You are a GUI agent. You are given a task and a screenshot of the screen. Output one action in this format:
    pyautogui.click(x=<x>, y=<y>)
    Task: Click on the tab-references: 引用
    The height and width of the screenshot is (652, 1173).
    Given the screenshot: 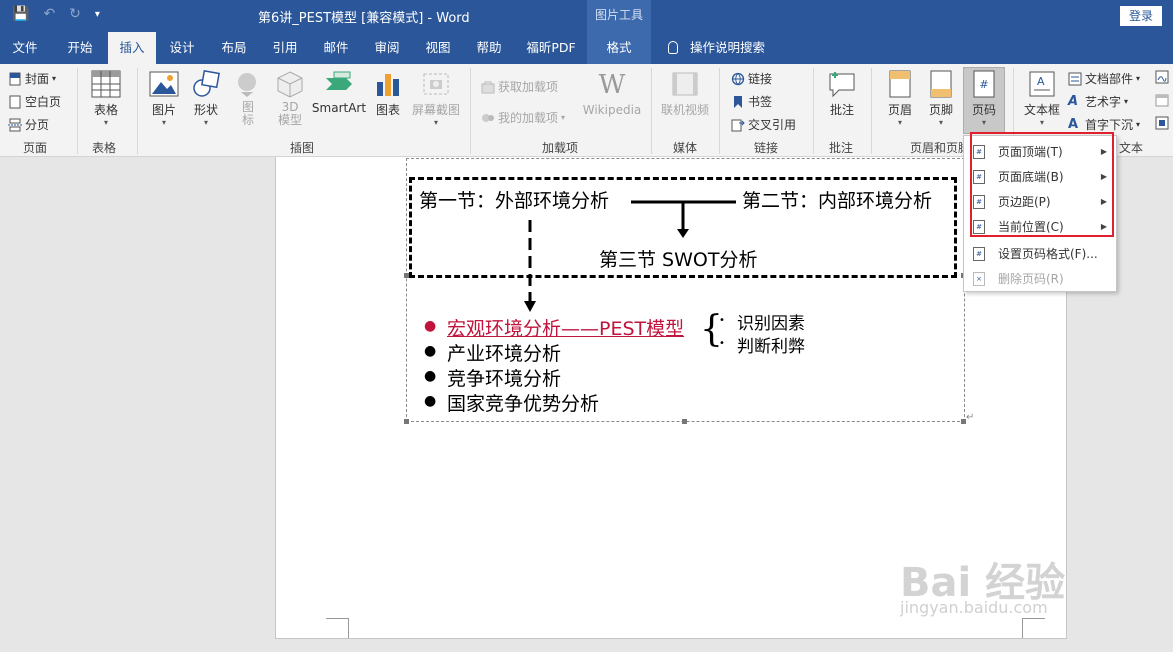 What is the action you would take?
    pyautogui.click(x=285, y=48)
    